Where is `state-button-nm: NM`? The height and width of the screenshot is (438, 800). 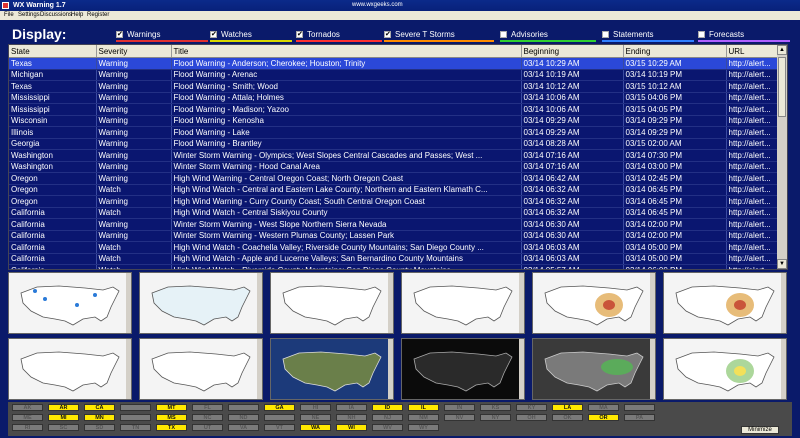 state-button-nm: NM is located at coordinates (423, 417).